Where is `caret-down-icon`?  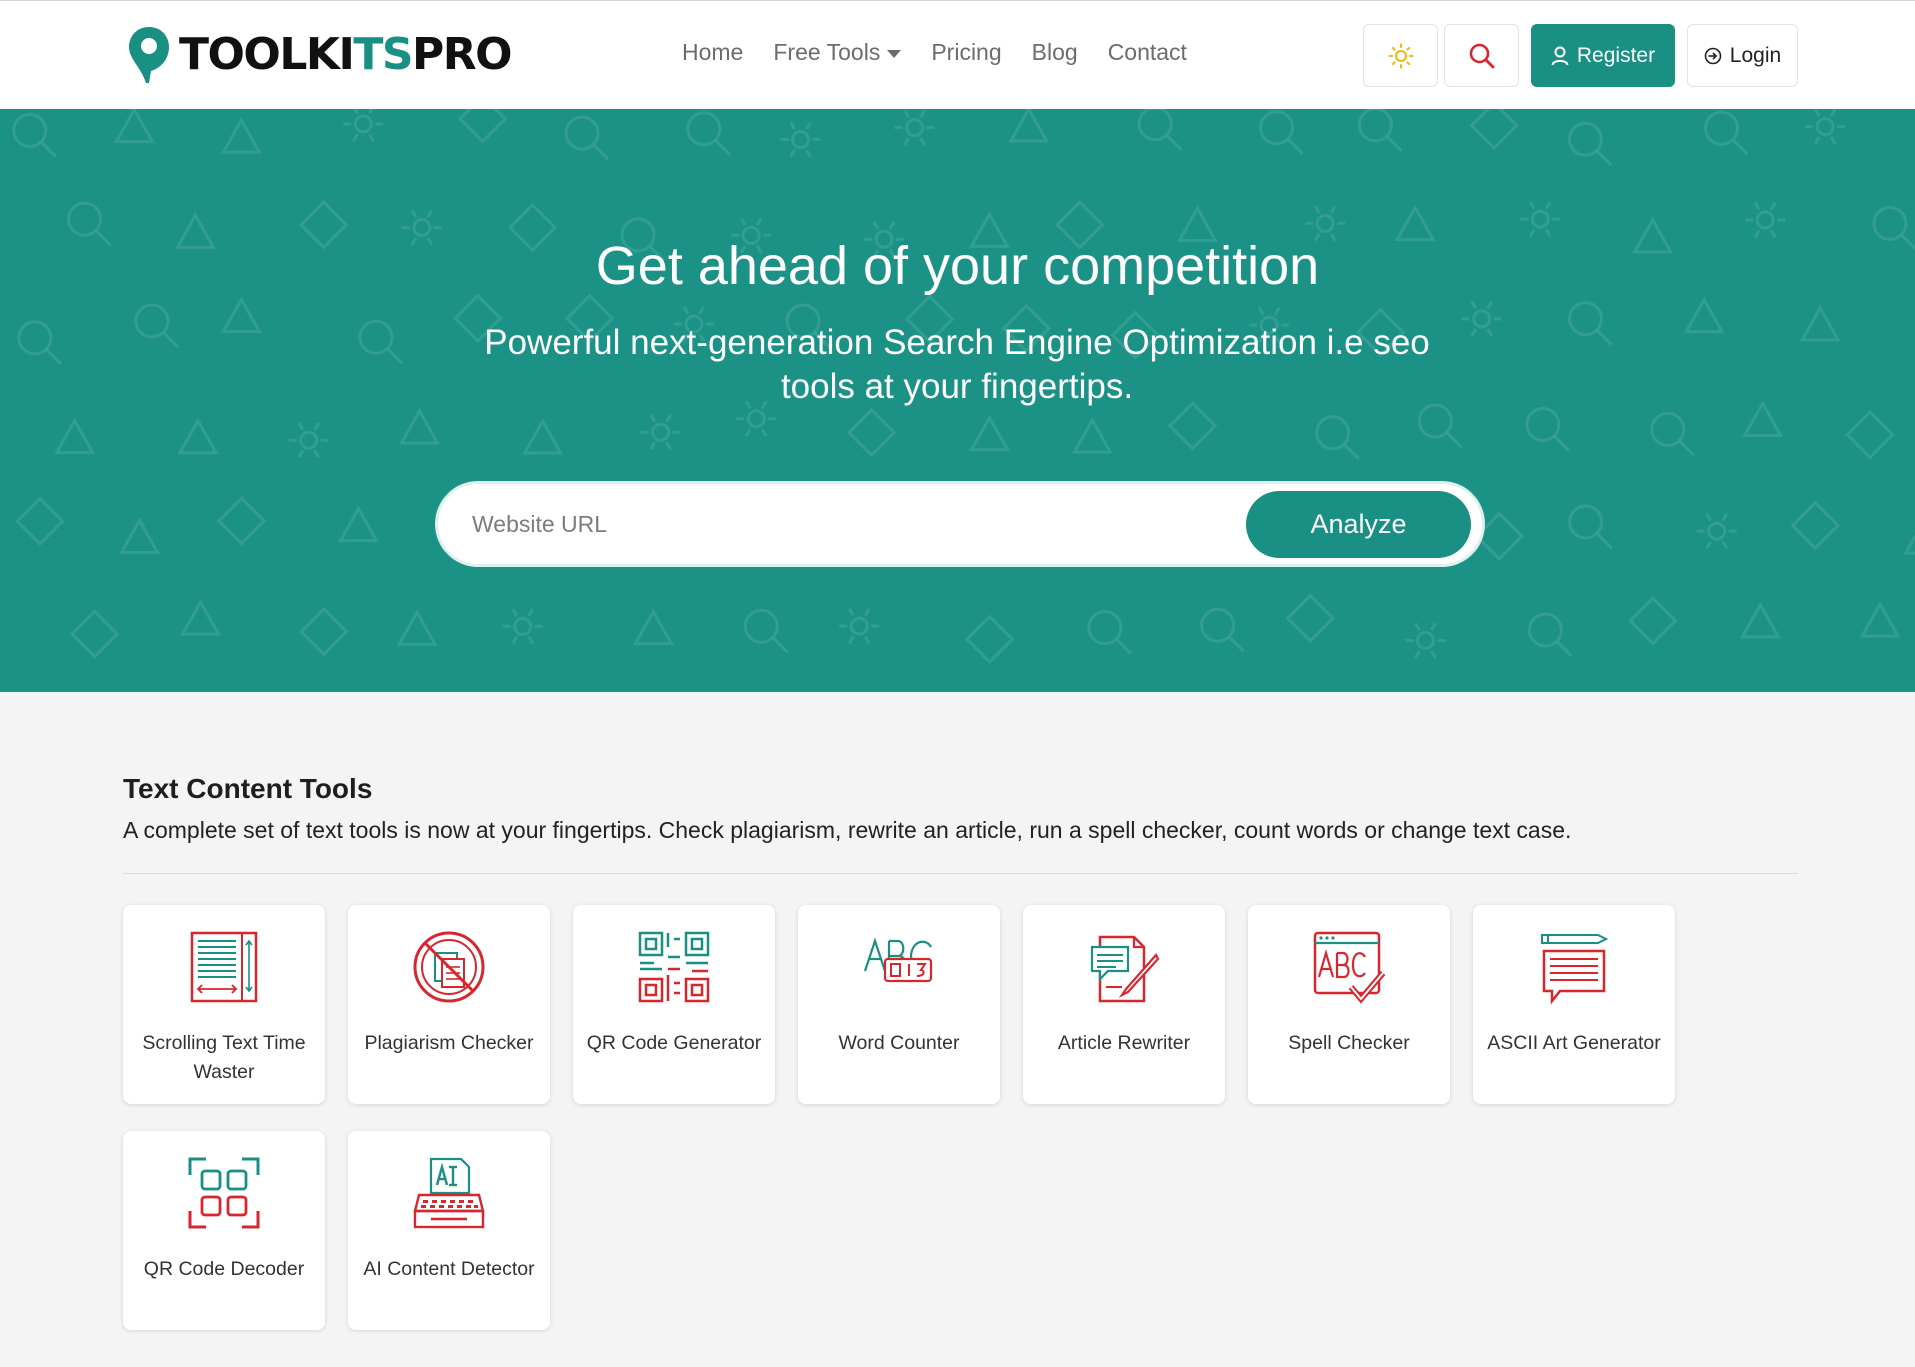
caret-down-icon is located at coordinates (894, 53).